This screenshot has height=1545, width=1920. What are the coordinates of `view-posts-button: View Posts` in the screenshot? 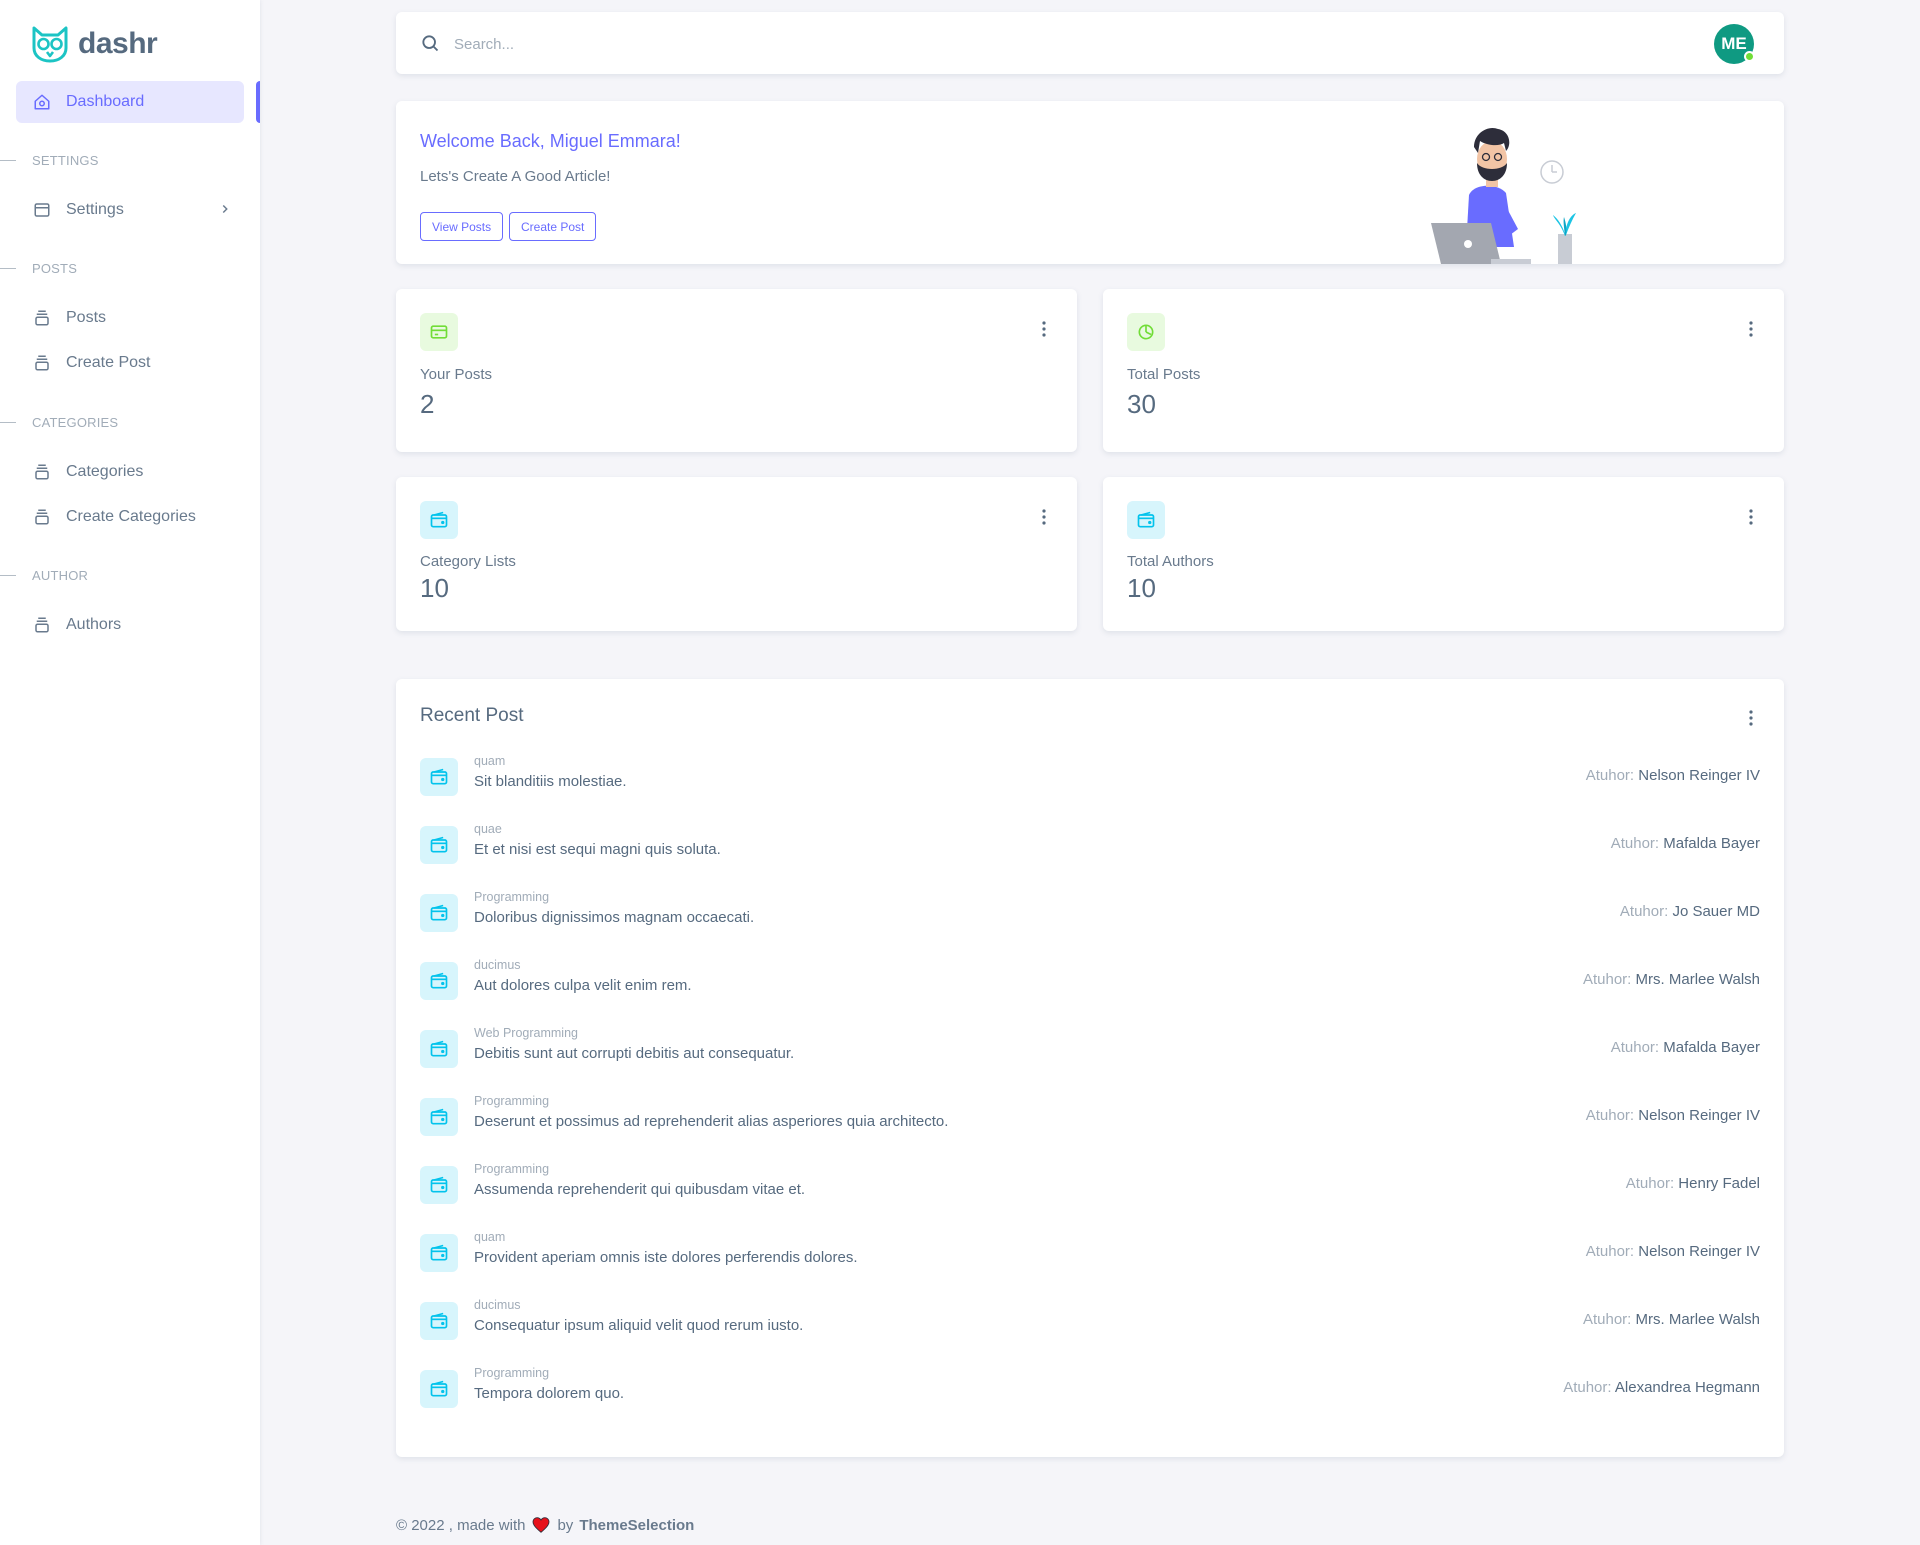 It's located at (462, 226).